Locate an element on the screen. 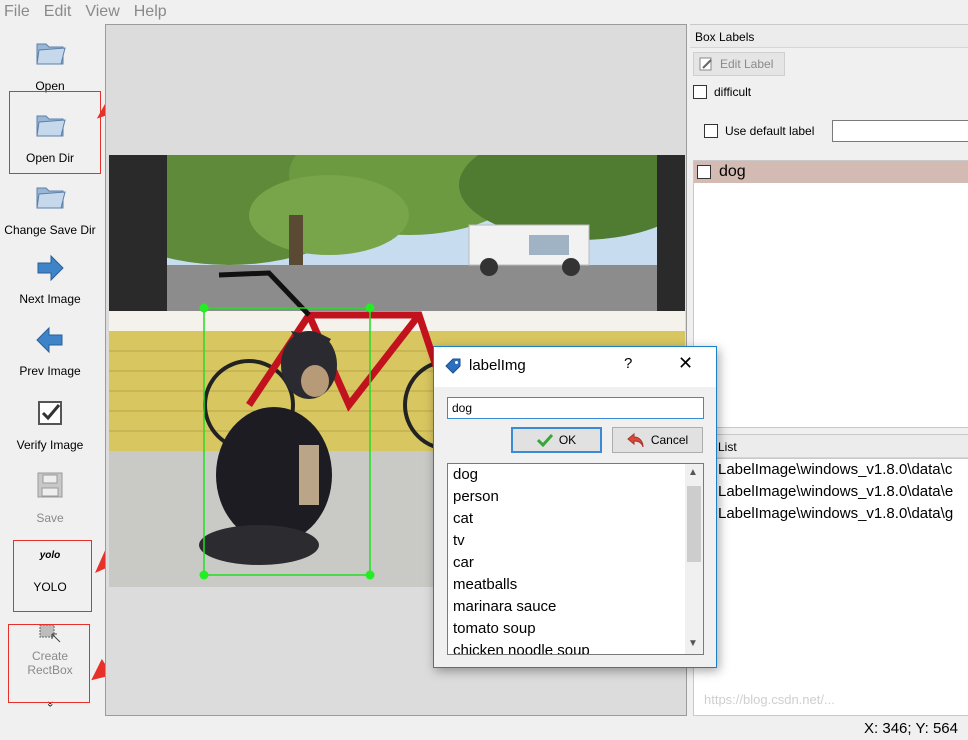 Image resolution: width=968 pixels, height=740 pixels. scroll-down-icon: ▼ is located at coordinates (693, 643).